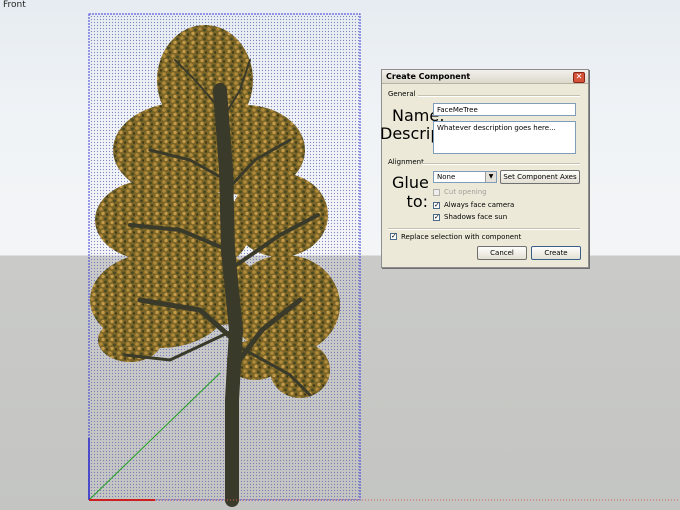 This screenshot has height=510, width=680. What do you see at coordinates (446, 177) in the screenshot?
I see `glue-to-value: None` at bounding box center [446, 177].